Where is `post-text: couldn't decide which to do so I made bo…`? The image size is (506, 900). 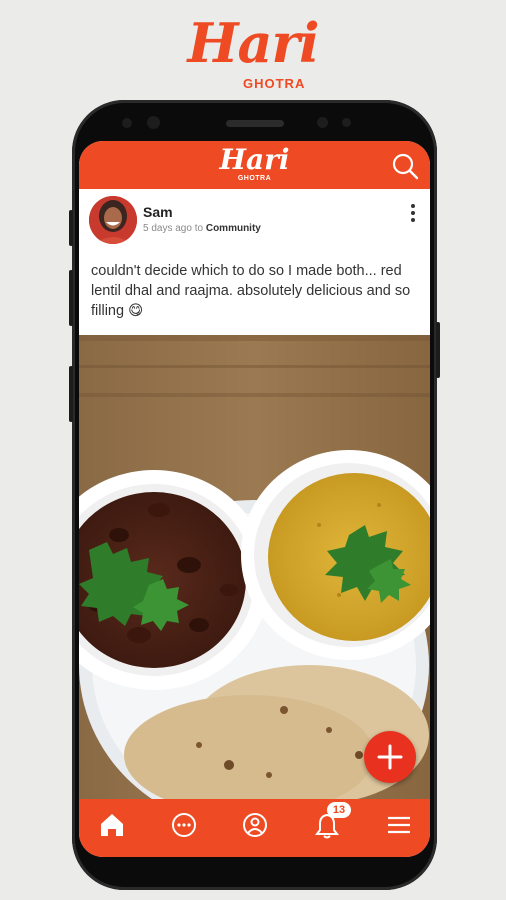
post-text: couldn't decide which to do so I made bo… is located at coordinates (251, 291).